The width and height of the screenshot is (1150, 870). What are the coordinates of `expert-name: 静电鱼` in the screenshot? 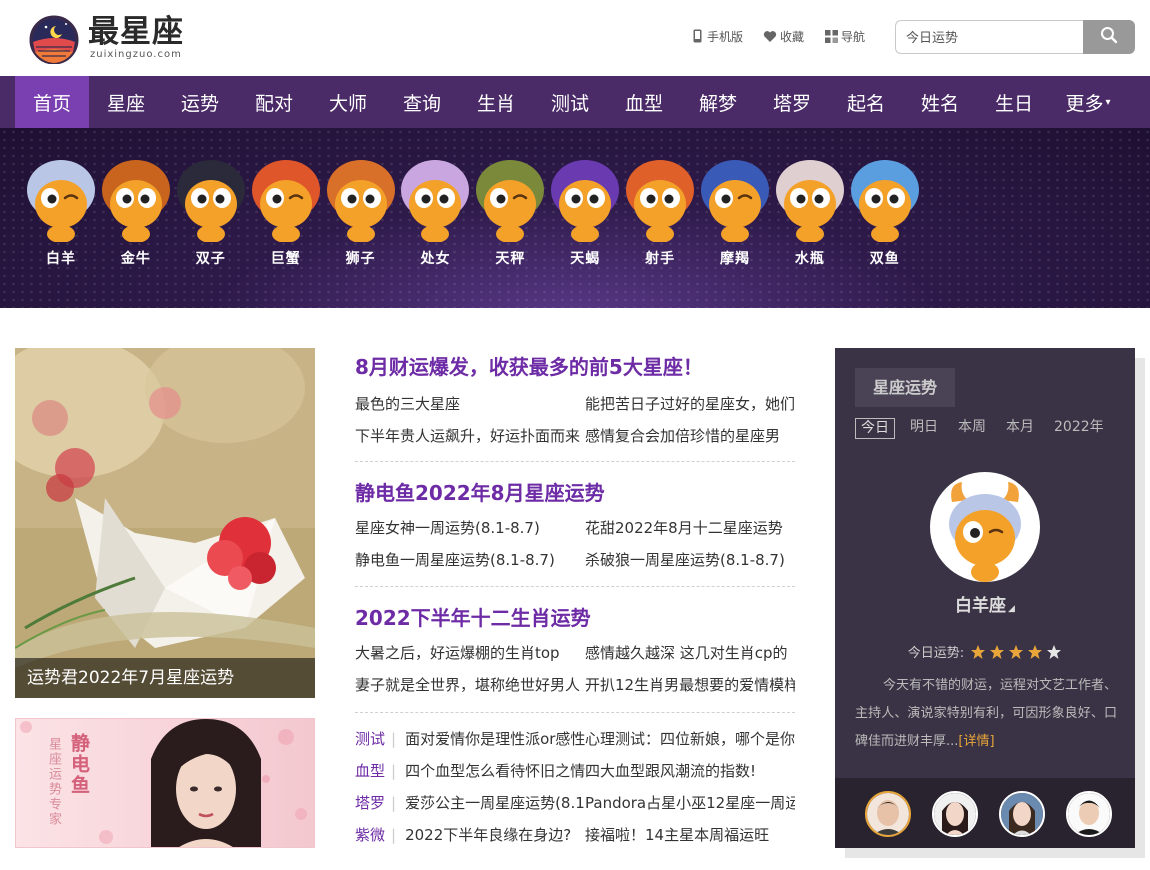 It's located at (79, 764).